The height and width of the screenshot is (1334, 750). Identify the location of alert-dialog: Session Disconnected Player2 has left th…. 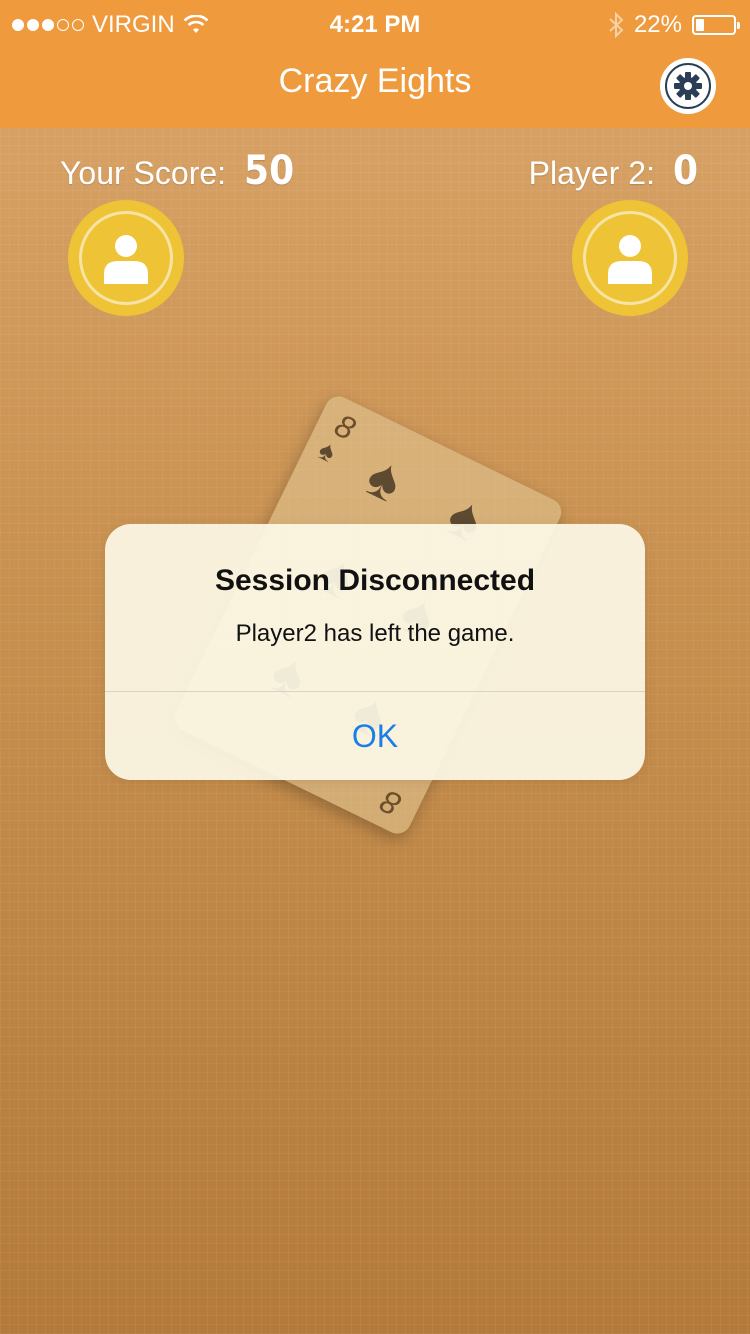
(375, 652).